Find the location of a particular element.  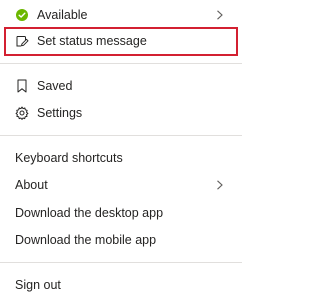

saved-item: Saved is located at coordinates (121, 86).